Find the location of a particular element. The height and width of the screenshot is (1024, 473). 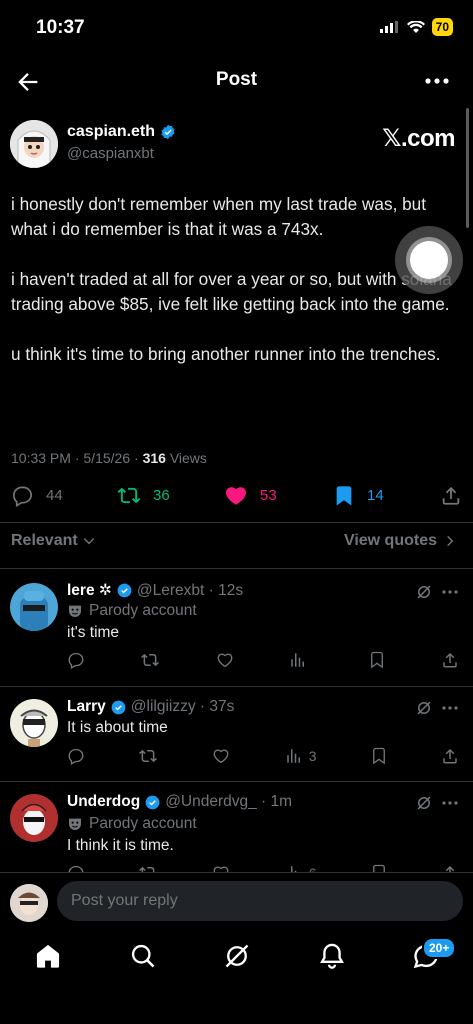

view-quotes-link: View quotes is located at coordinates (400, 541).